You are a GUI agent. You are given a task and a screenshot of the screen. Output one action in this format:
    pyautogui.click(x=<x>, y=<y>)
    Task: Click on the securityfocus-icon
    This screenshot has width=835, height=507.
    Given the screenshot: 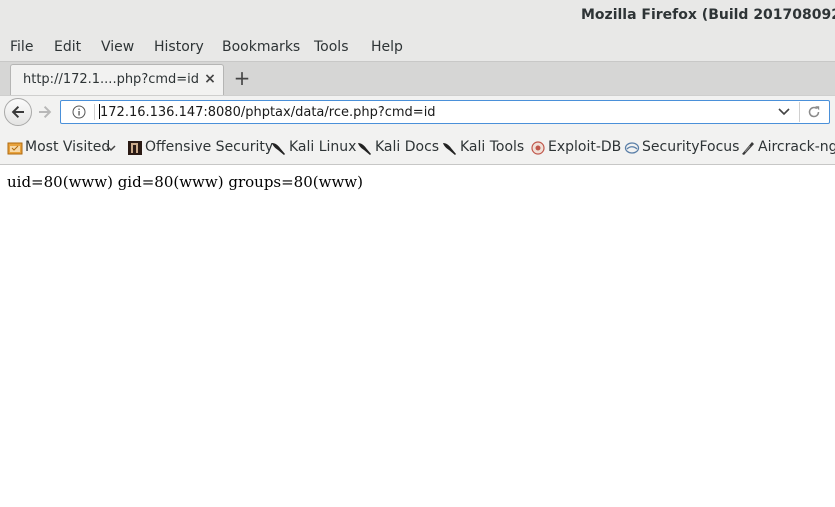 What is the action you would take?
    pyautogui.click(x=632, y=148)
    